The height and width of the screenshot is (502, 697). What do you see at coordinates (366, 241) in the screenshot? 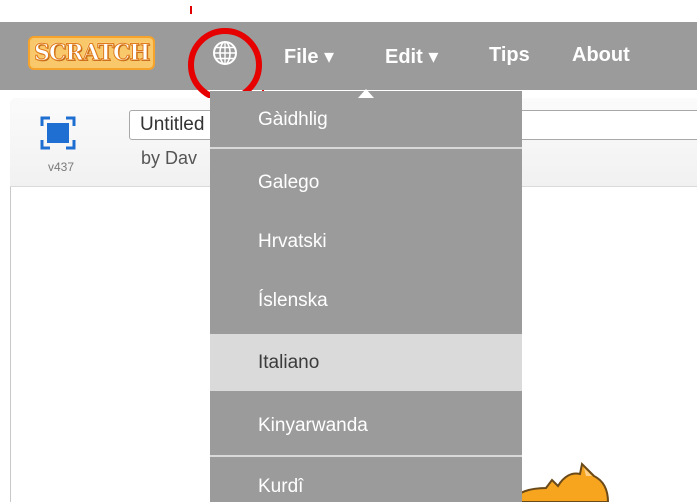
I see `language-option-hrvatski: Hrvatski` at bounding box center [366, 241].